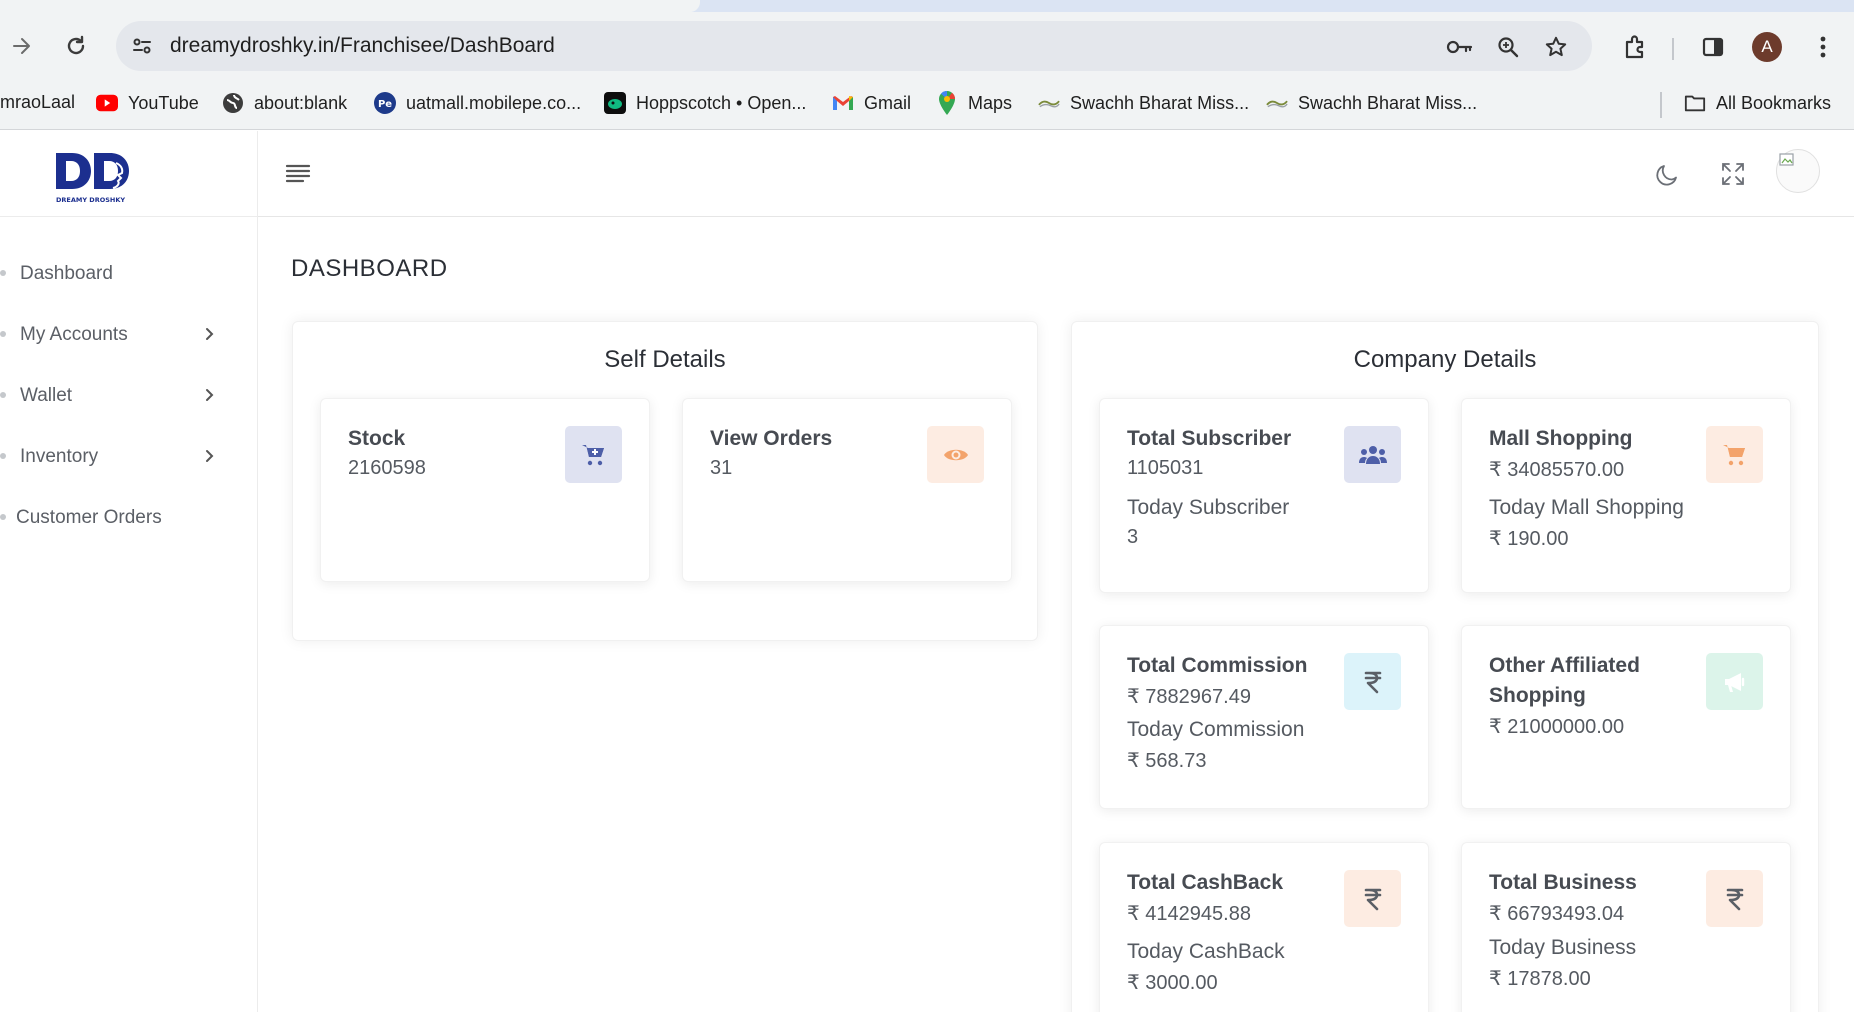  I want to click on card-value: ₹ 34085570.00, so click(1557, 470).